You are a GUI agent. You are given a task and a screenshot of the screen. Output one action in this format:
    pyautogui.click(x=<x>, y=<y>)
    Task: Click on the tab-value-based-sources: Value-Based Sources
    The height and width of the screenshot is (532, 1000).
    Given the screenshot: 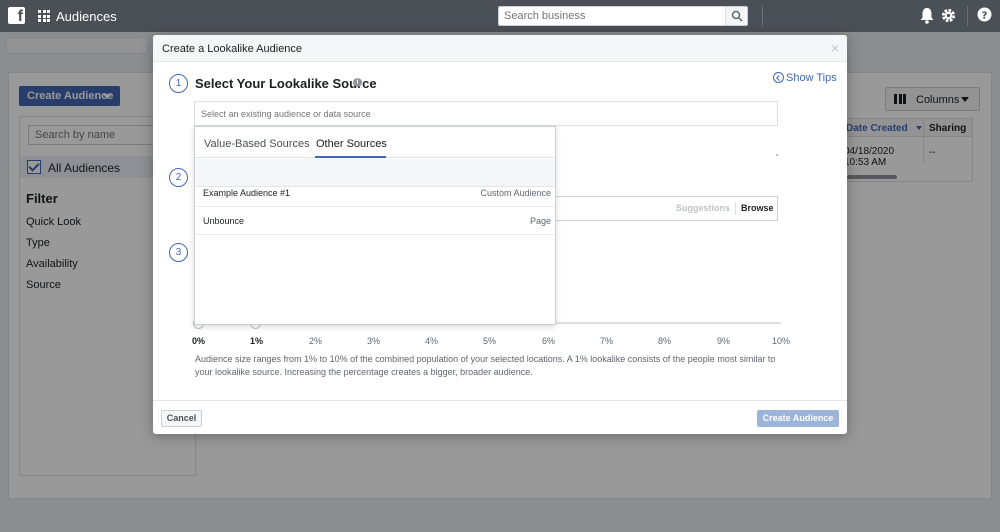 What is the action you would take?
    pyautogui.click(x=257, y=144)
    